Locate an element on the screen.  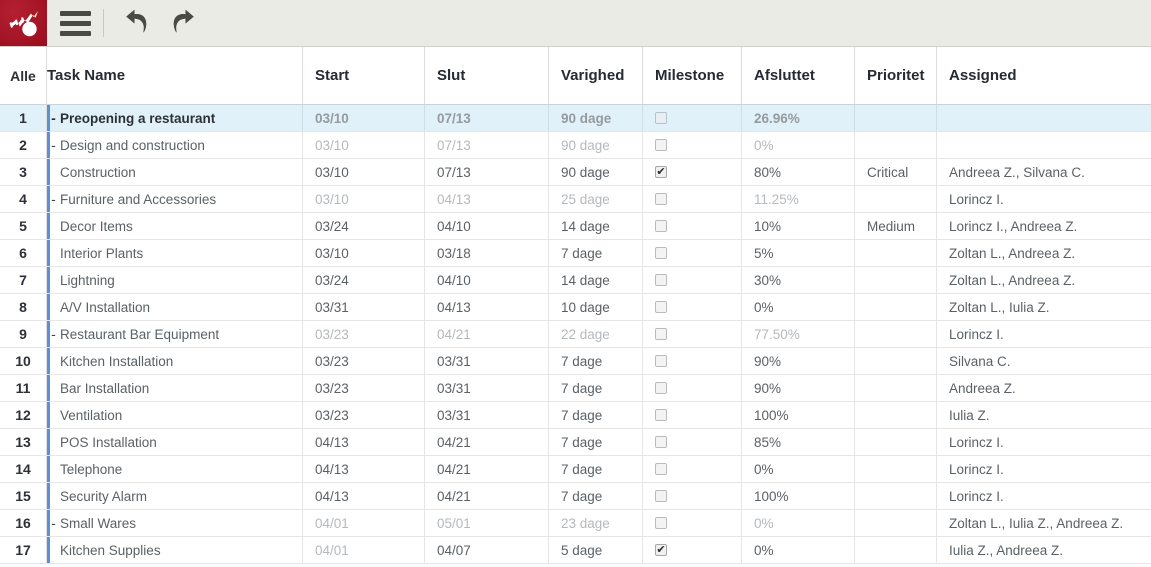
column-header-task: Task Name is located at coordinates (175, 75).